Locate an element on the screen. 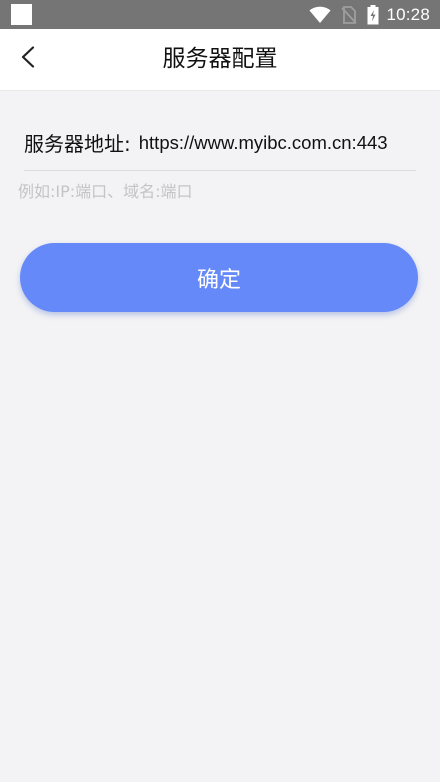  status-time: 10:28 is located at coordinates (408, 14).